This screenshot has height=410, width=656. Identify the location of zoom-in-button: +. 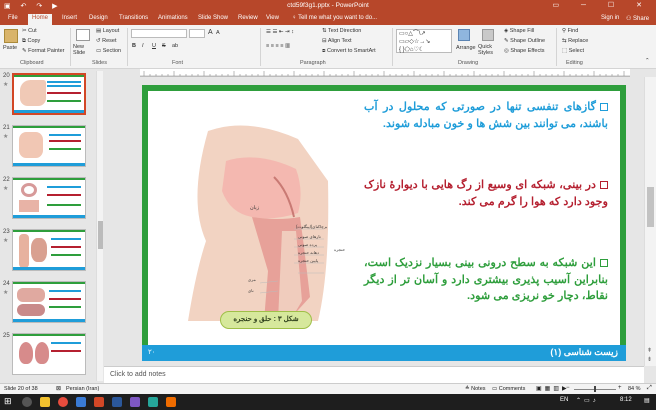
(620, 388).